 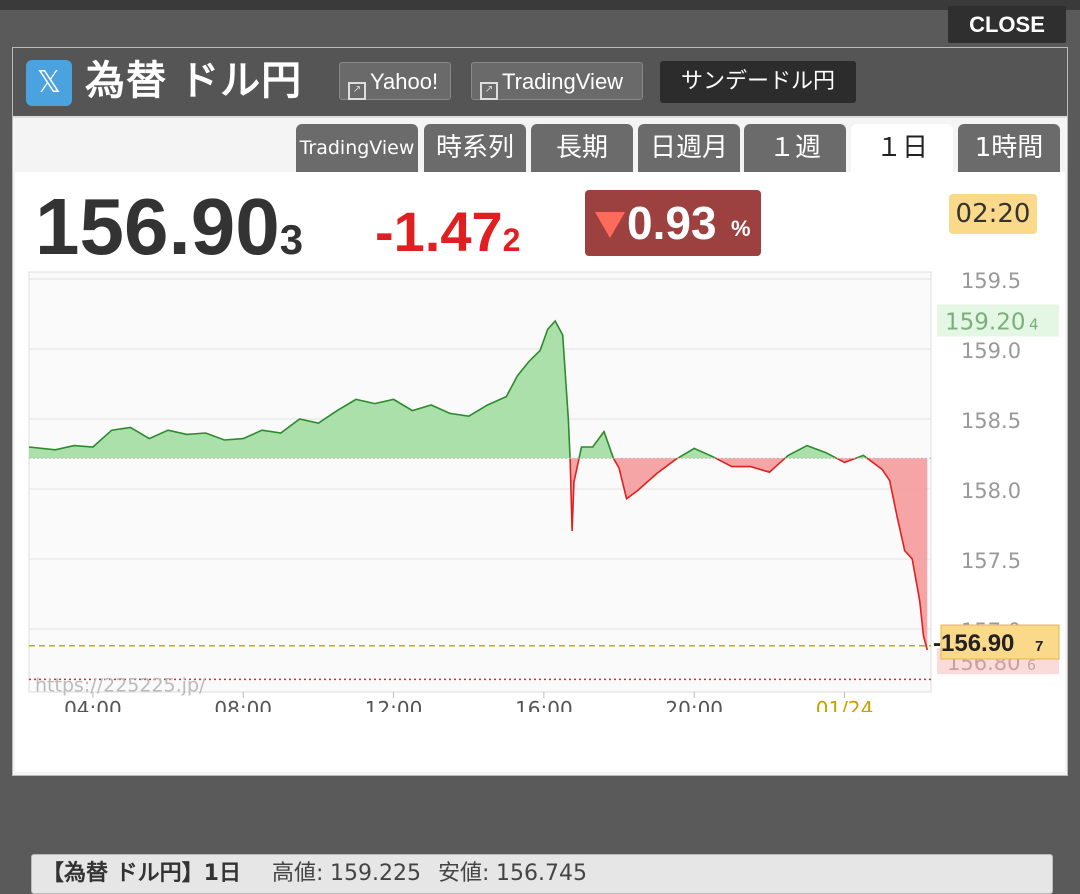 I want to click on x-tick-label: 20:00, so click(x=694, y=704).